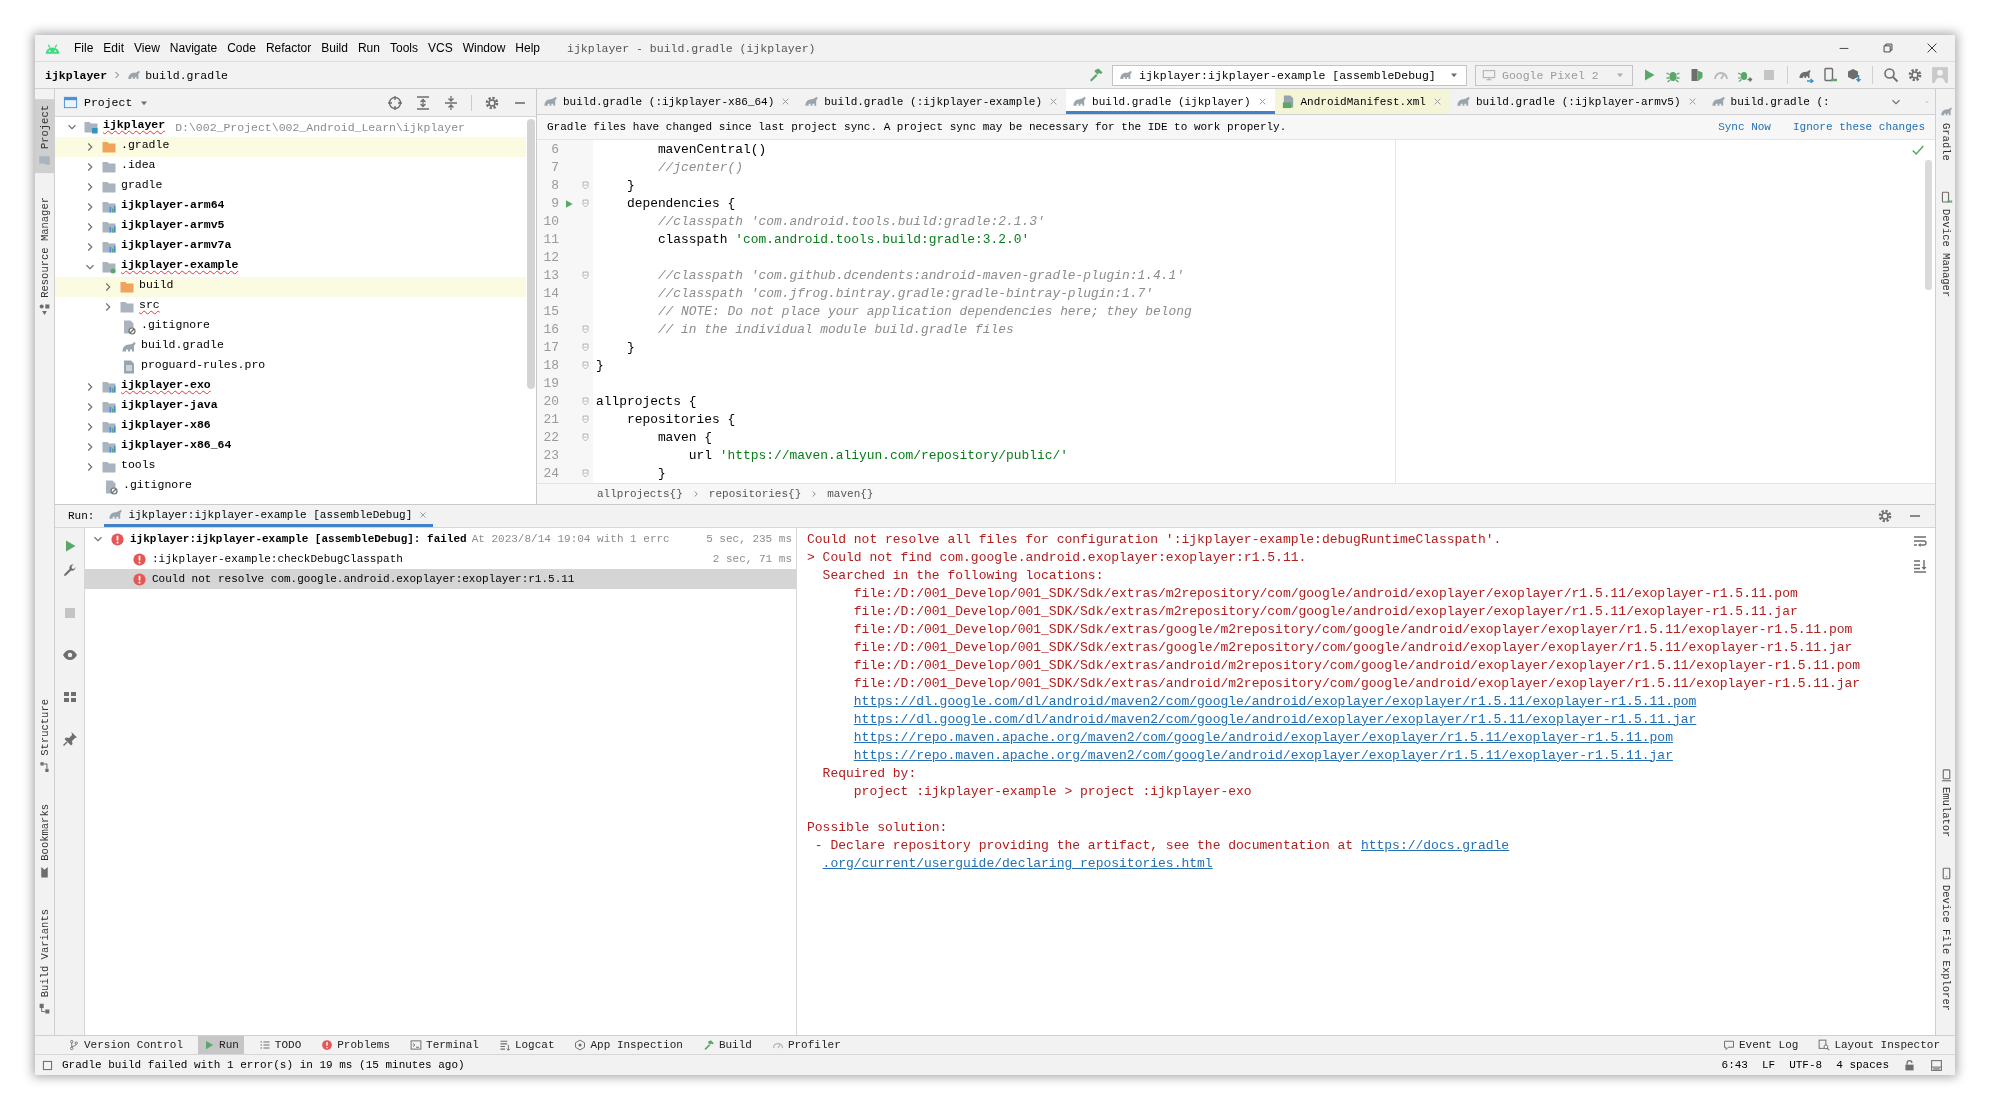  What do you see at coordinates (1435, 845) in the screenshot?
I see `output-link: https://docs.gradle` at bounding box center [1435, 845].